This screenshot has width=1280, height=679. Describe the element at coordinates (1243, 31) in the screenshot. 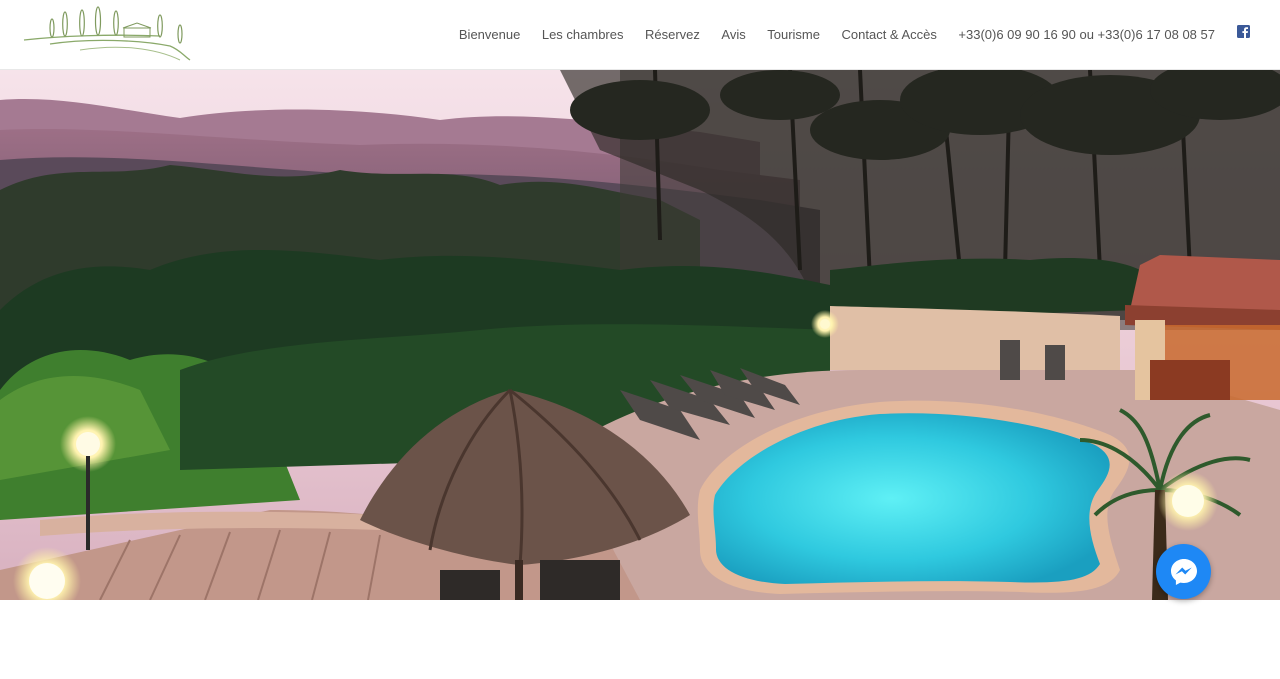

I see `facebook-icon` at that location.